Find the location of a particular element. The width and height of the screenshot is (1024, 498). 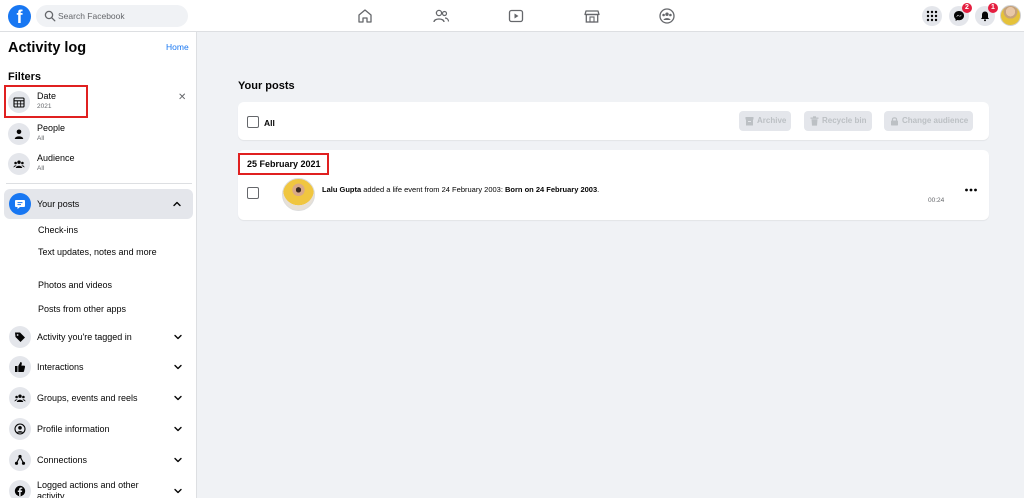

category-logged-actions-label: Logged actions and other activity is located at coordinates (88, 489).